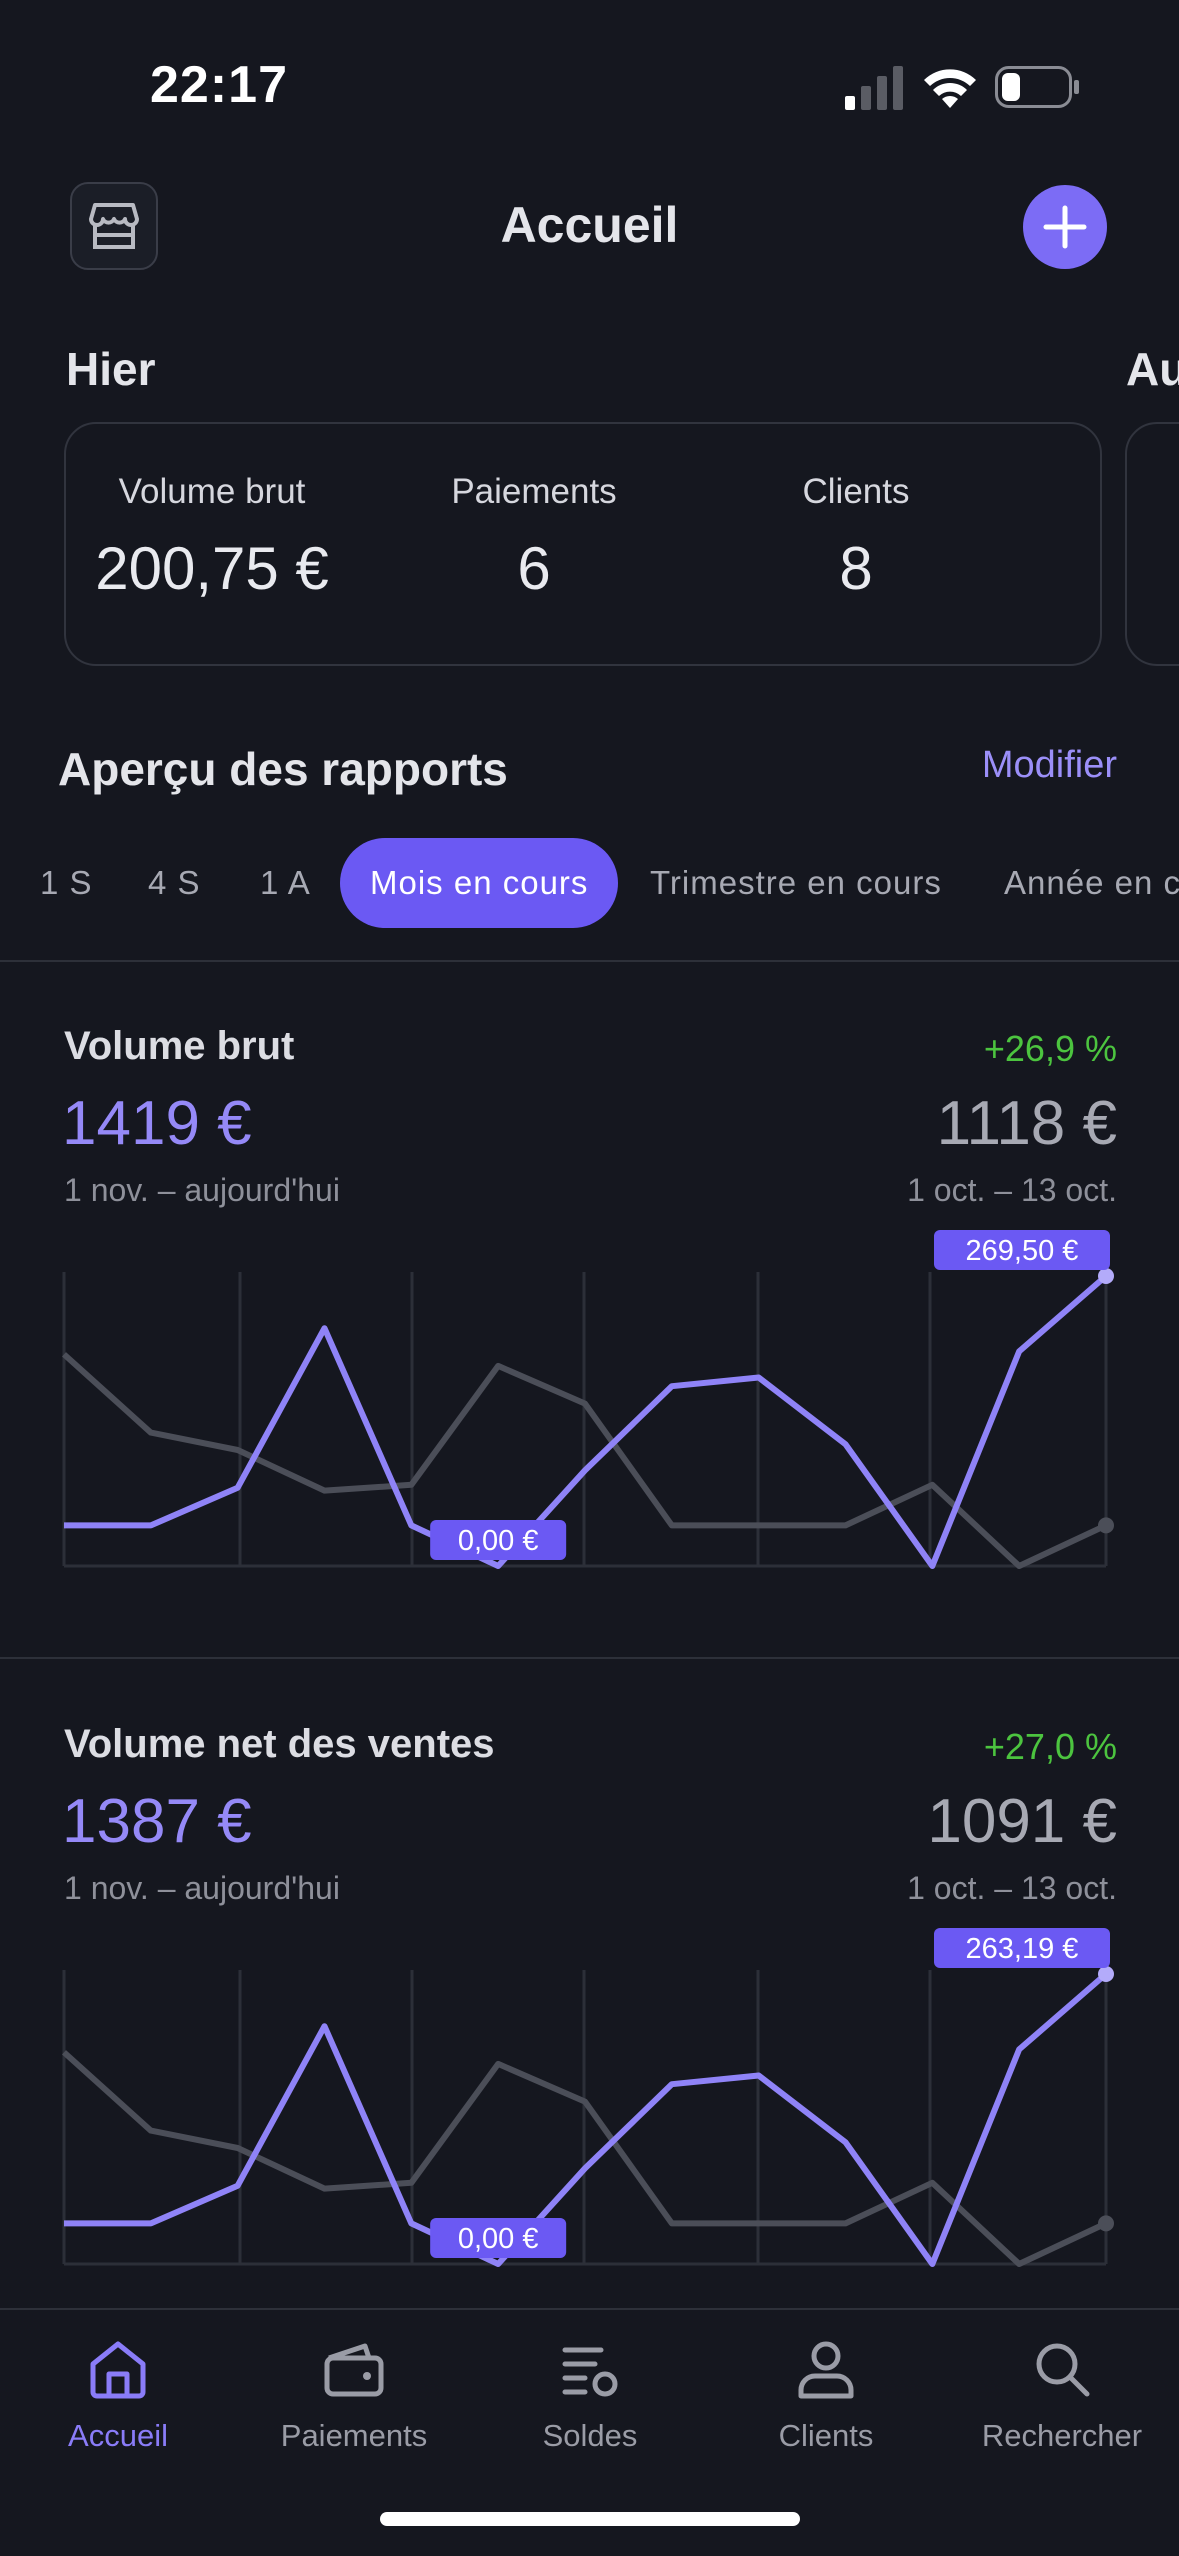 The width and height of the screenshot is (1179, 2556). Describe the element at coordinates (950, 88) in the screenshot. I see `wifi-icon` at that location.